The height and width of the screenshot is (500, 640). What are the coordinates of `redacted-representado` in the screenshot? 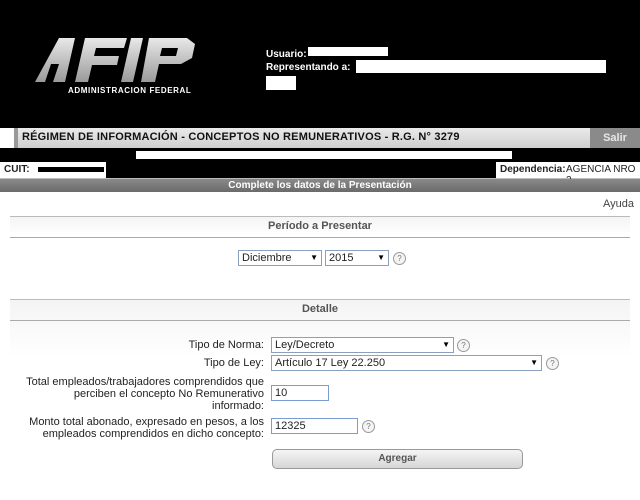 It's located at (481, 66).